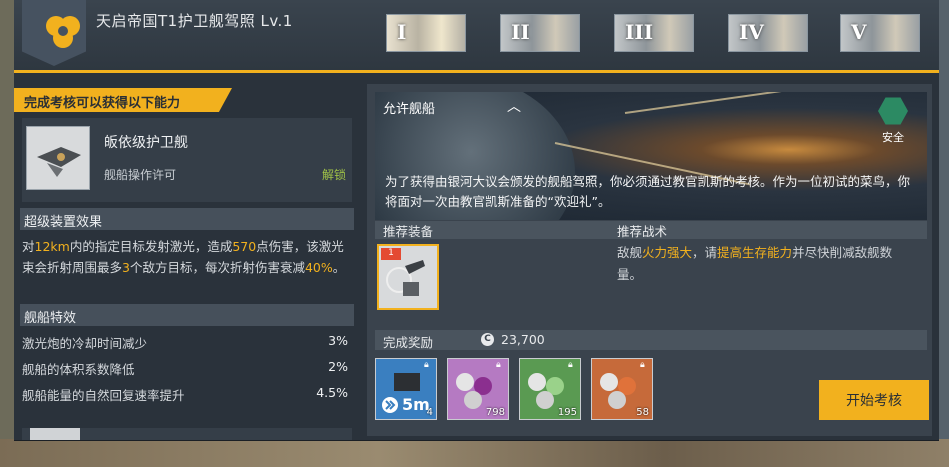 Image resolution: width=949 pixels, height=467 pixels. I want to click on frigate-icon, so click(59, 162).